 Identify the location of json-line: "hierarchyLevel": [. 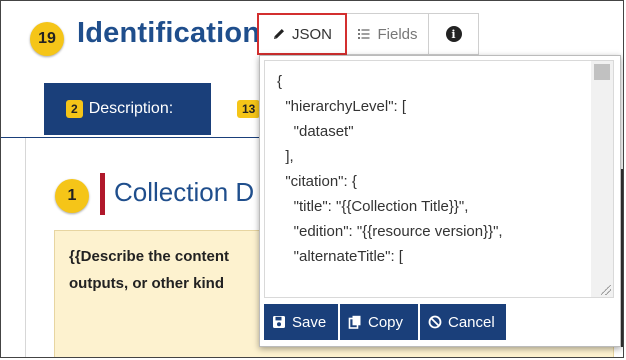
(342, 106).